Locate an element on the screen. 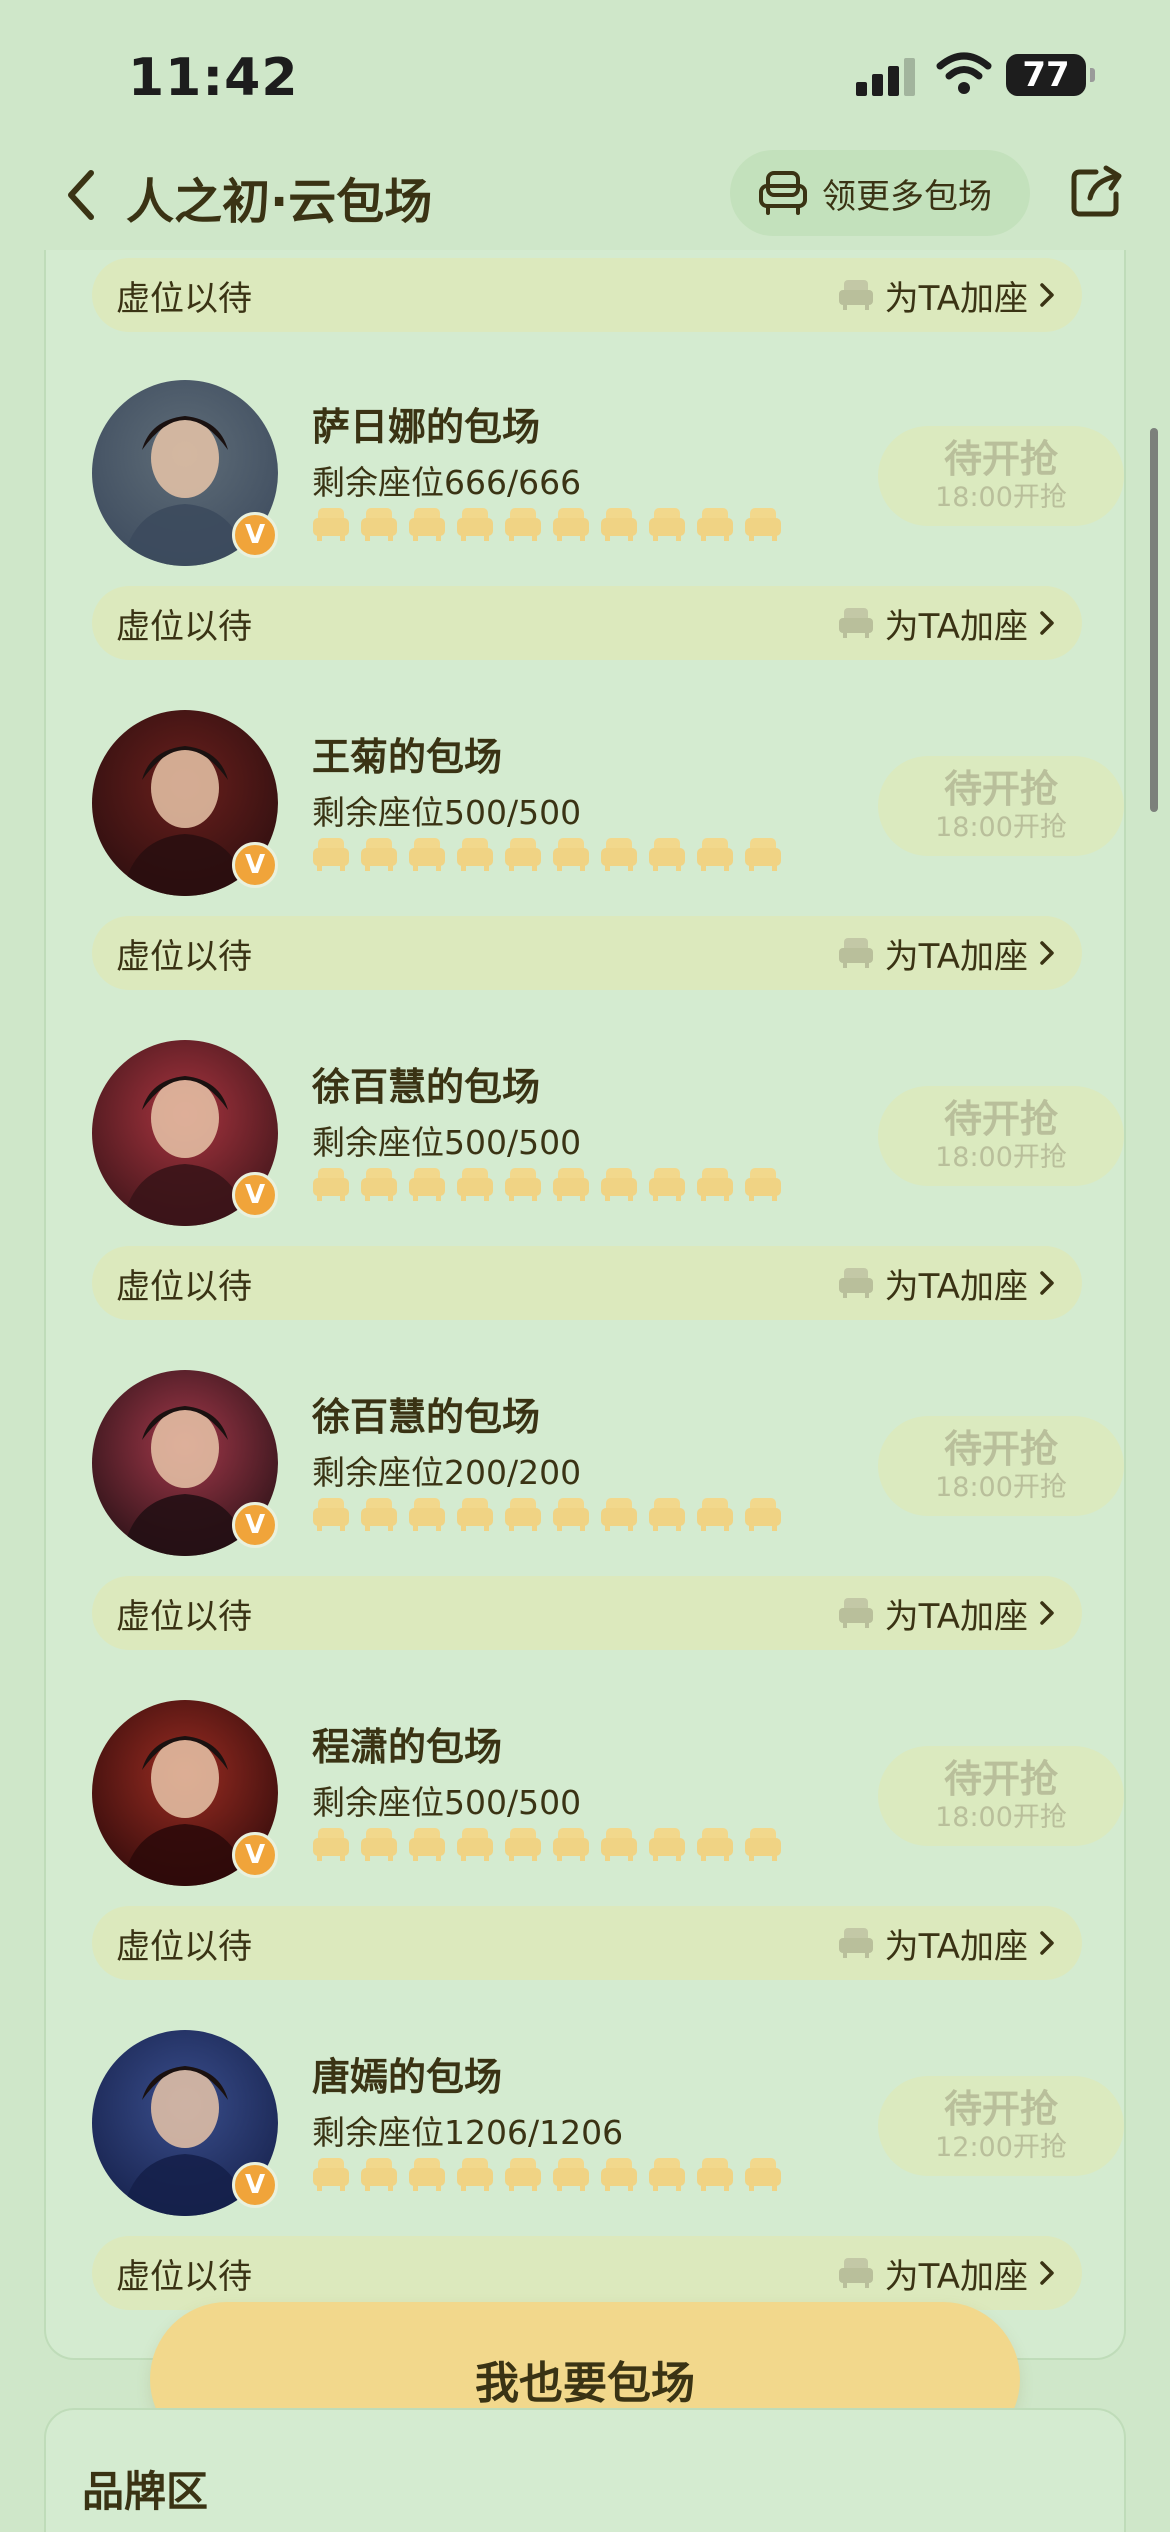  battery-indicator: 77 is located at coordinates (1050, 75).